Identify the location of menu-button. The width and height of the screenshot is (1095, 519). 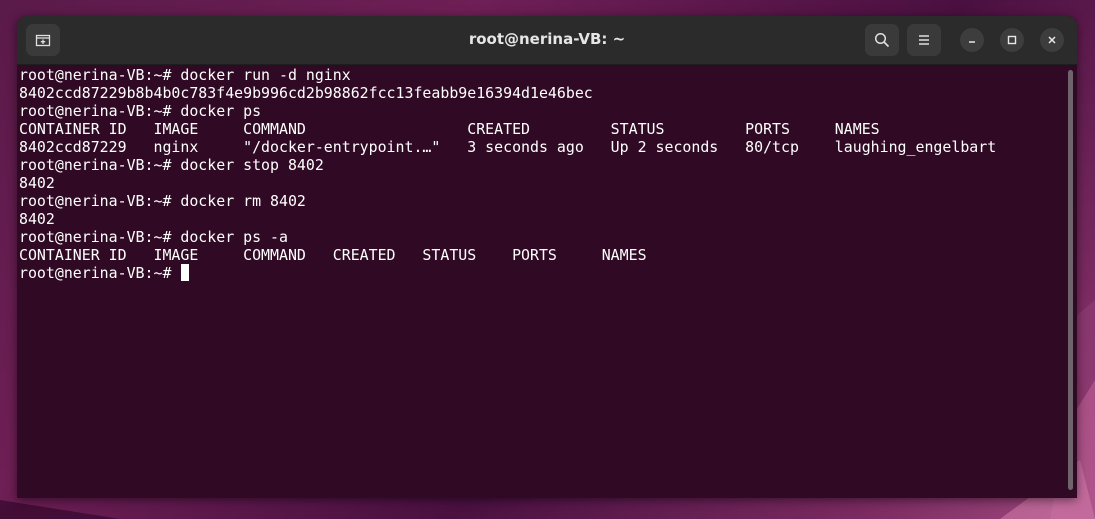
(924, 40).